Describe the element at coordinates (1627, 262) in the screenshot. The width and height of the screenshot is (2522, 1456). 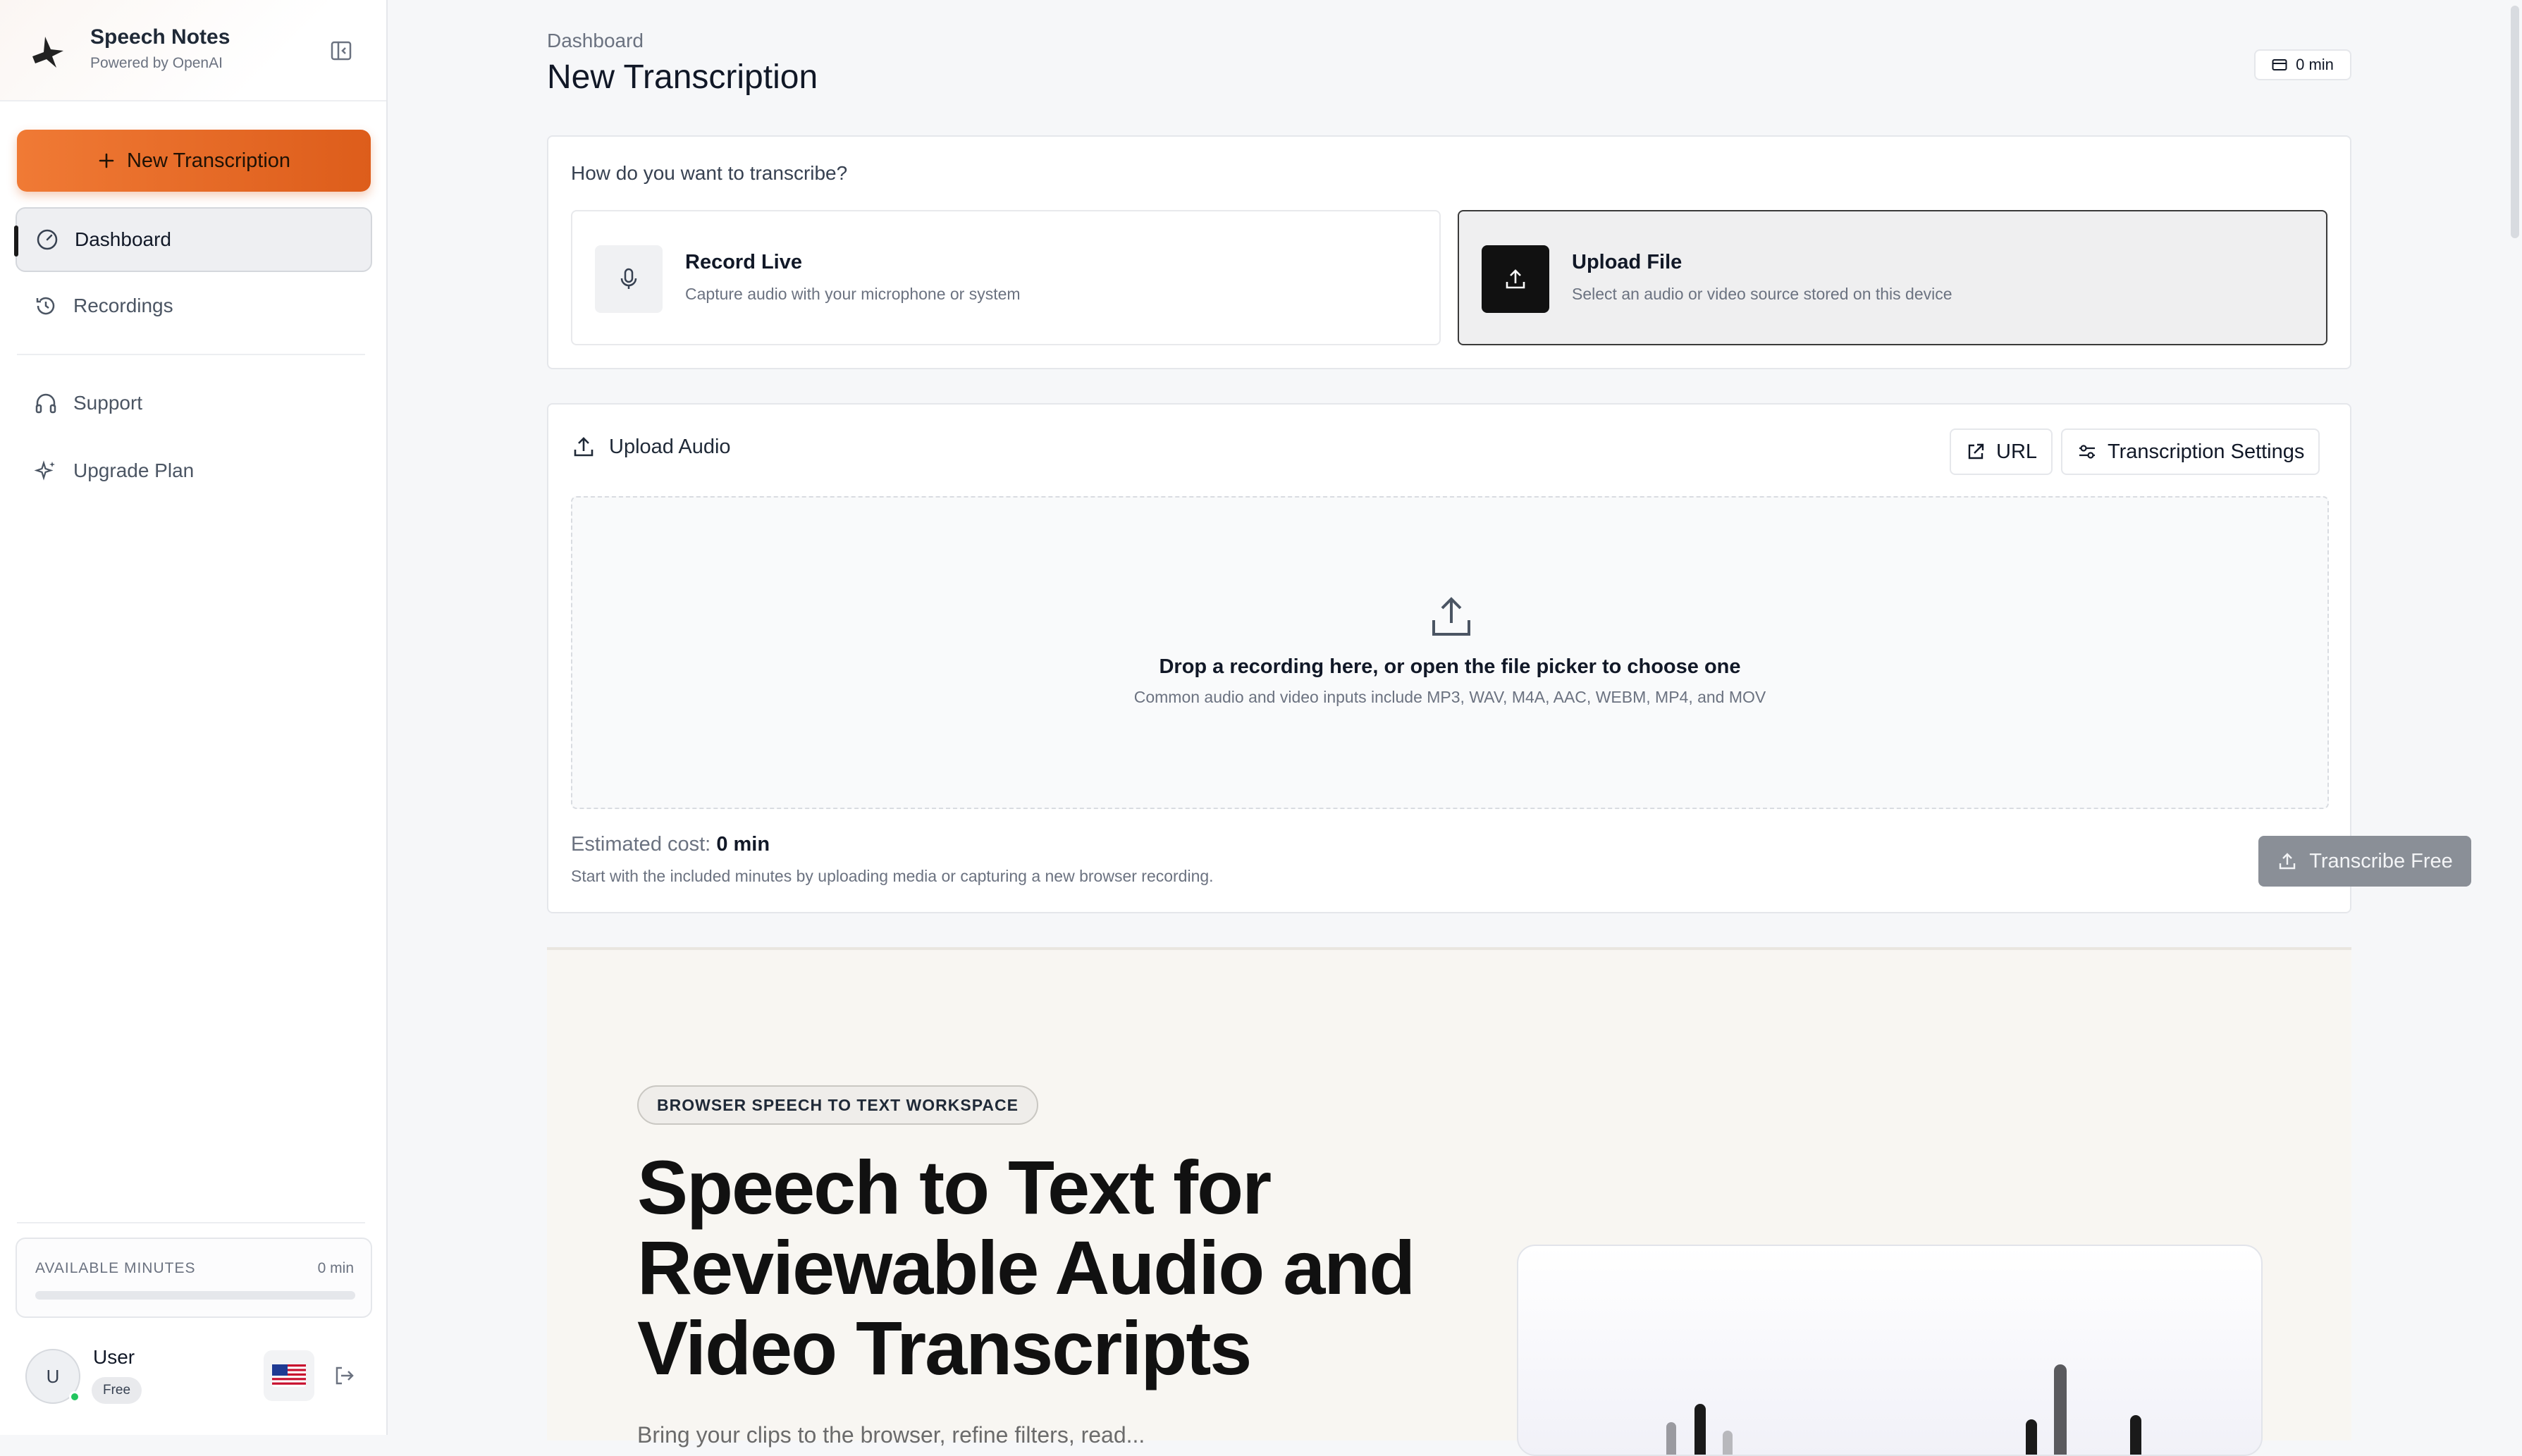
I see `option-title: Upload File` at that location.